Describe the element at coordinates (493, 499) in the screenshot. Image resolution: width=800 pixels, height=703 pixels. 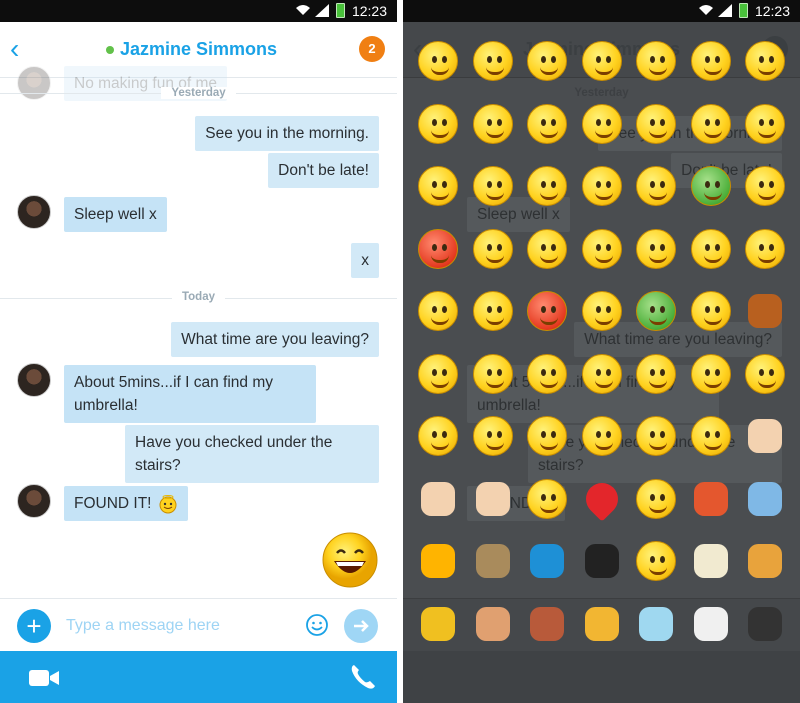
I see `handshake-icon` at that location.